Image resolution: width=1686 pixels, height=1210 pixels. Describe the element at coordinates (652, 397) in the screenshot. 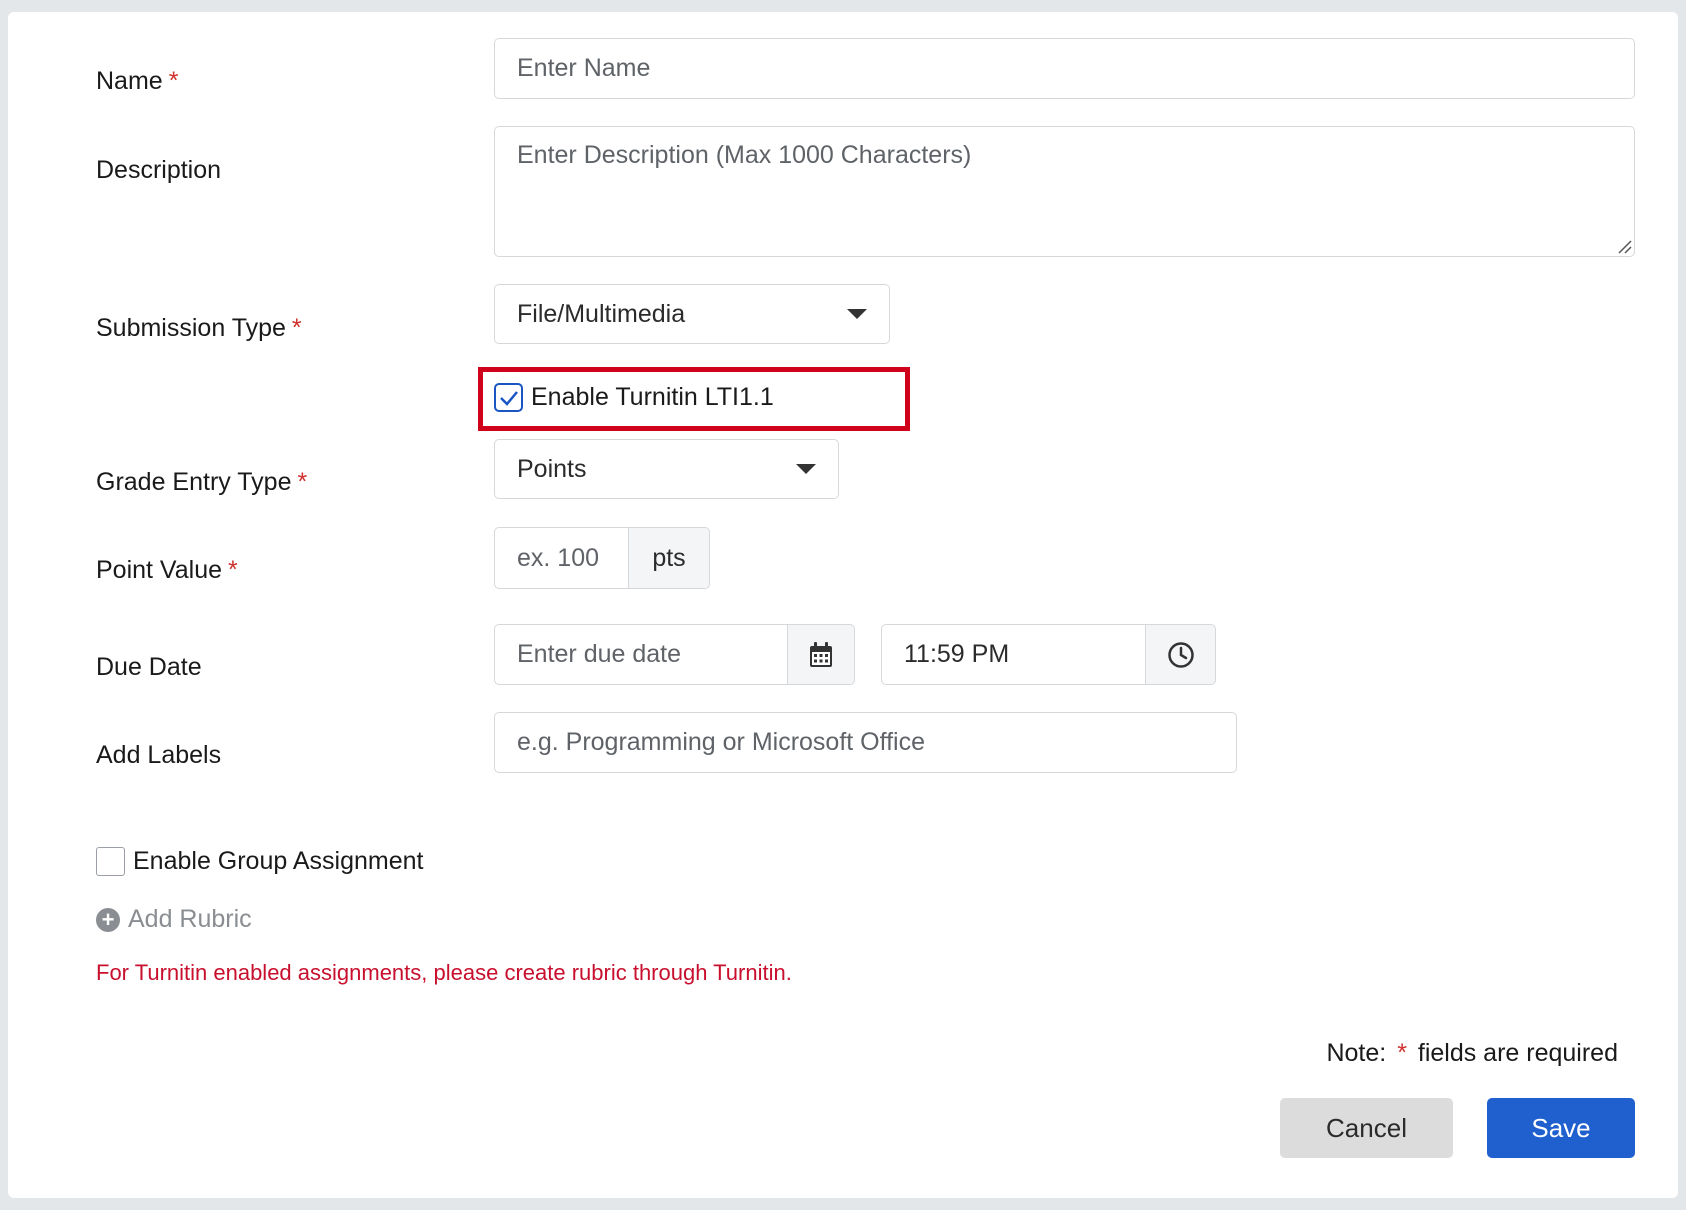

I see `turnitin-label: Enable Turnitin LTI1.1` at that location.